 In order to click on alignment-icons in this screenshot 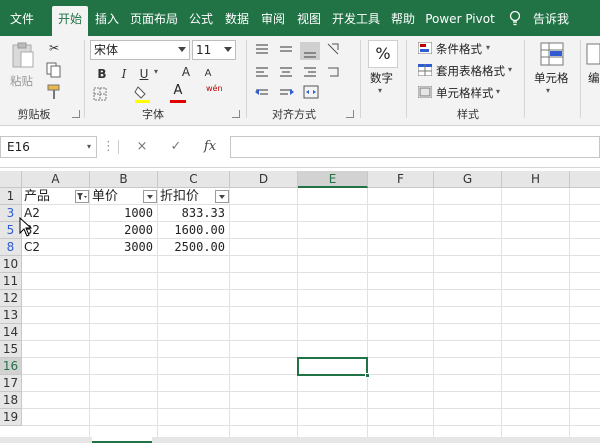, I will do `click(297, 73)`.